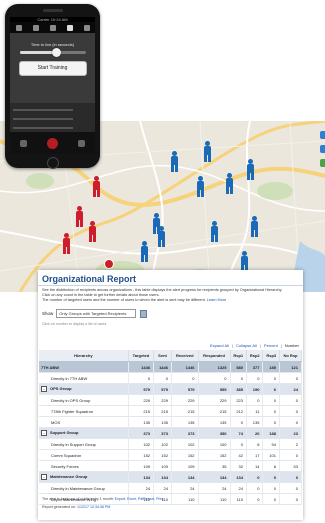 The image size is (325, 523). Describe the element at coordinates (185, 499) in the screenshot. I see `count-cell: 110` at that location.